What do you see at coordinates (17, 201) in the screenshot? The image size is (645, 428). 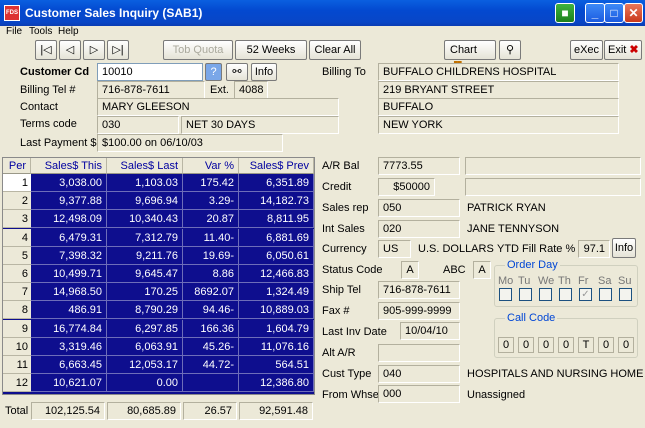 I see `grid-cell-per: 2` at bounding box center [17, 201].